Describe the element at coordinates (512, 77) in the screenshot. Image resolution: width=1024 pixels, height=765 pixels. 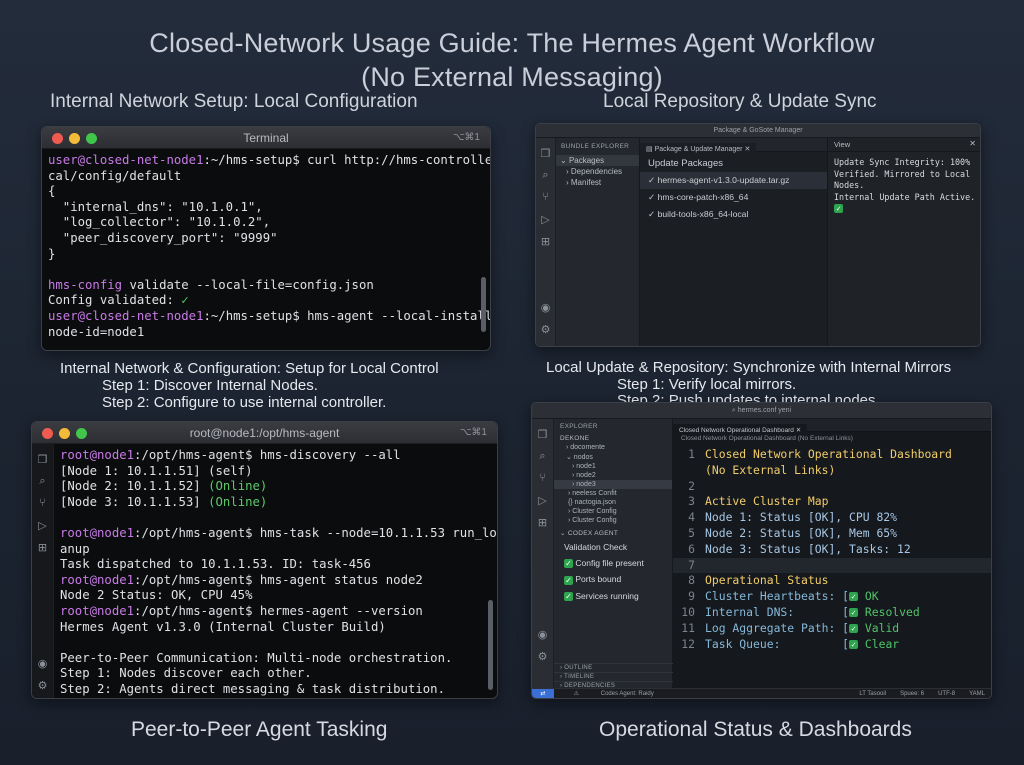
I see `title-line-2: (No External Messaging)` at that location.